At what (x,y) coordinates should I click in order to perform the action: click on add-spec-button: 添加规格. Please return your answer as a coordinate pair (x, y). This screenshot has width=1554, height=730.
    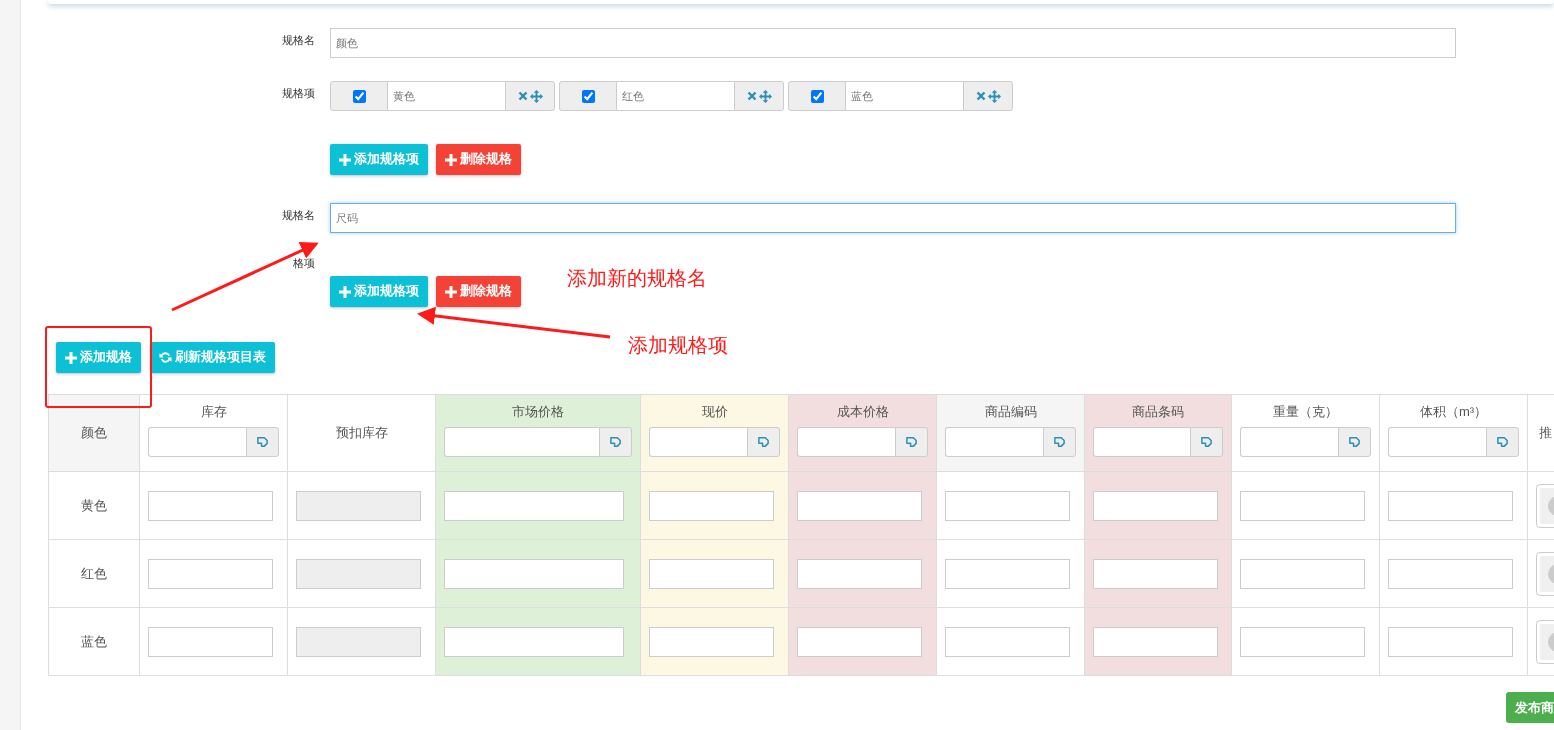
    Looking at the image, I should click on (98, 358).